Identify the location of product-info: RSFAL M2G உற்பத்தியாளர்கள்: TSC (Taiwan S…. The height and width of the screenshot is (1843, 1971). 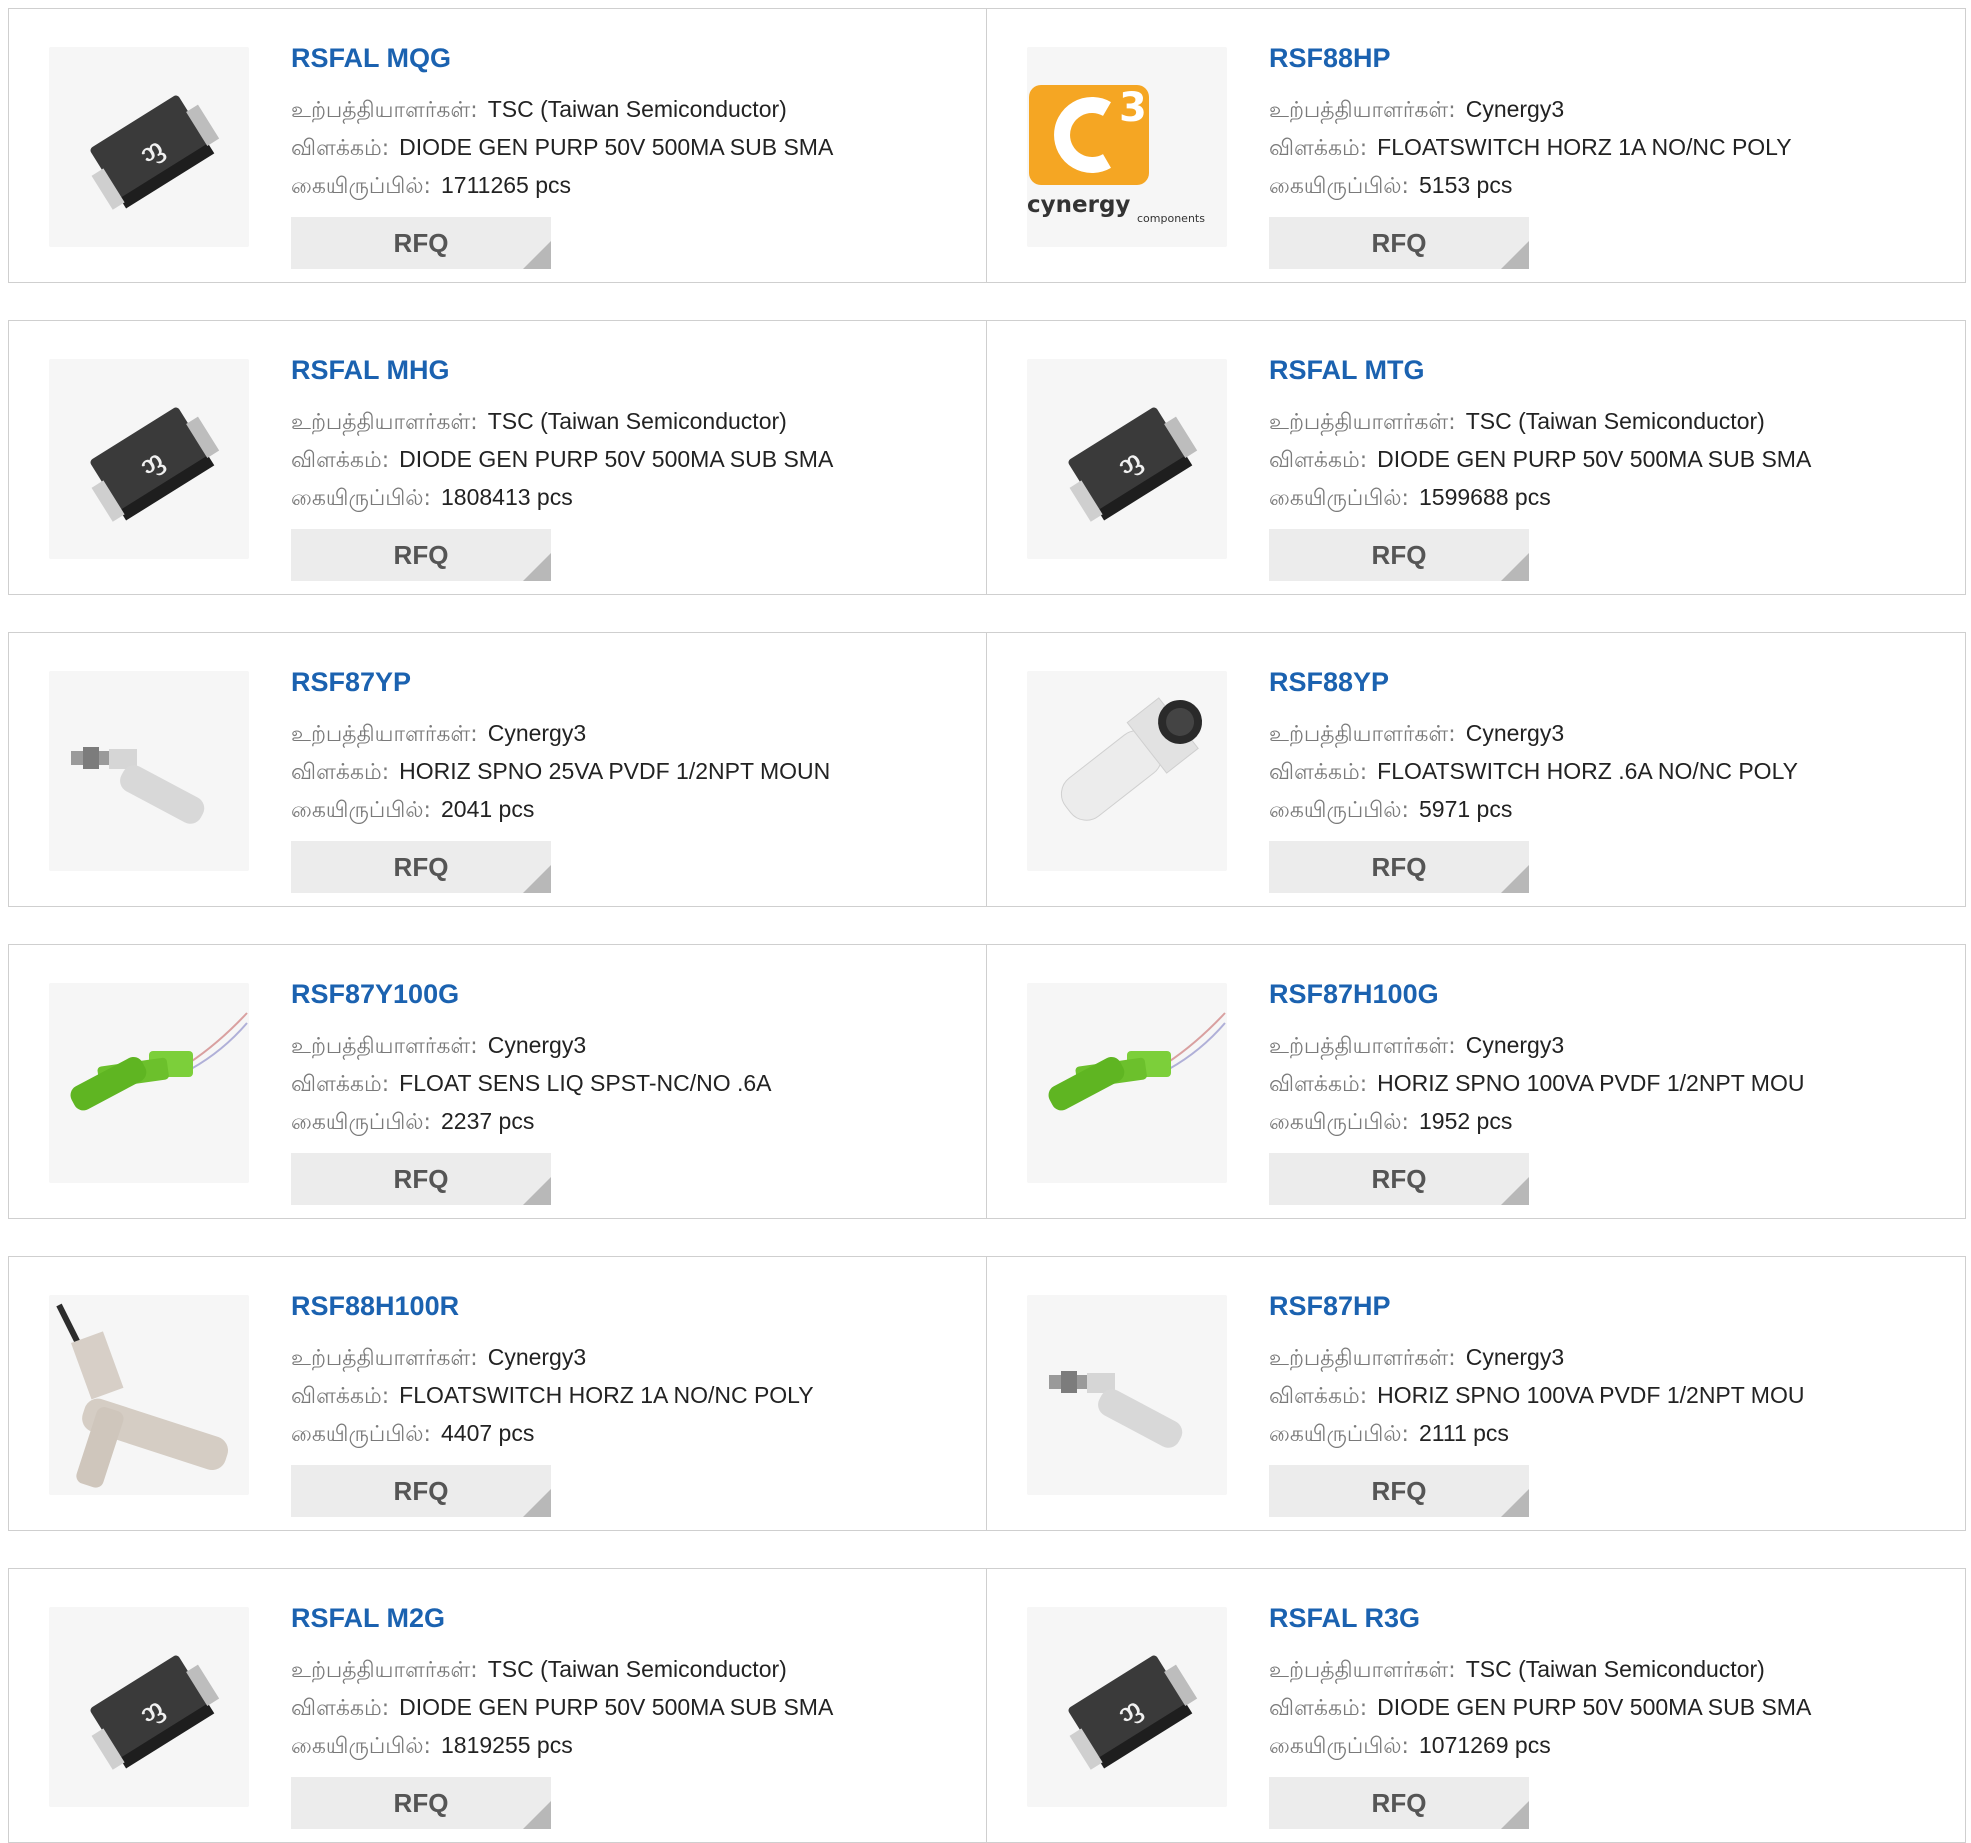
(633, 1716).